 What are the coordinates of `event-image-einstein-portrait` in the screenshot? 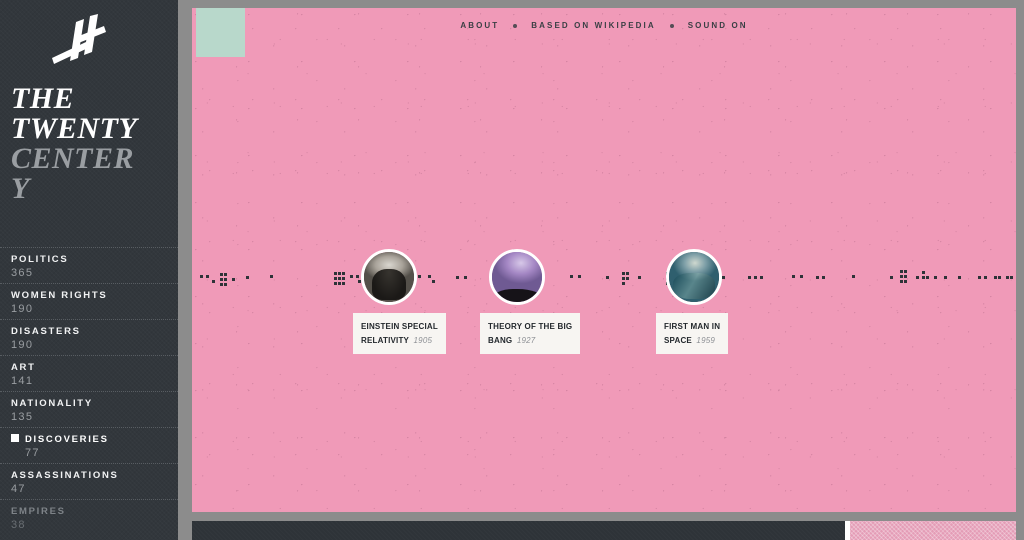 It's located at (389, 277).